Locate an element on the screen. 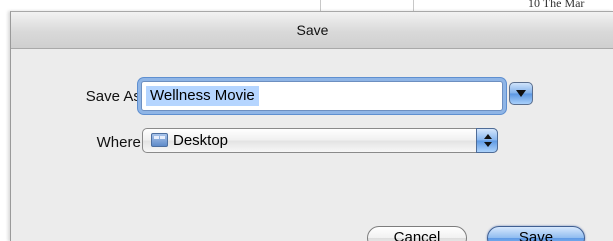  background-partial-text: 10 The Mar is located at coordinates (556, 5).